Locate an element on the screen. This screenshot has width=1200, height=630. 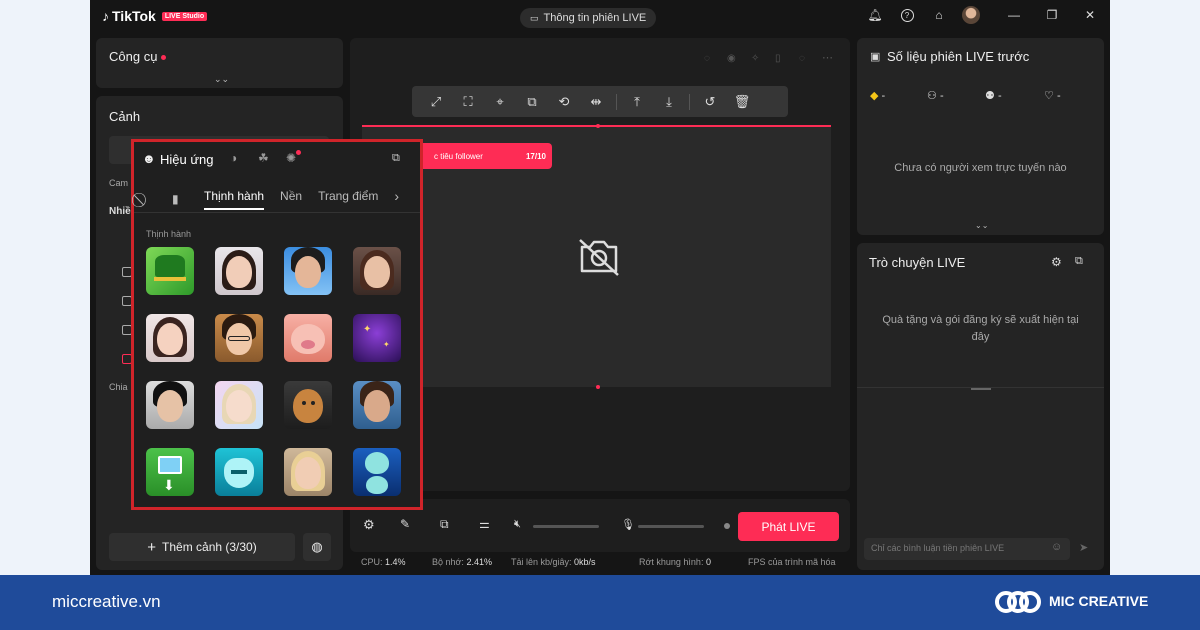
users-icon: ⚇ is located at coordinates (932, 96).